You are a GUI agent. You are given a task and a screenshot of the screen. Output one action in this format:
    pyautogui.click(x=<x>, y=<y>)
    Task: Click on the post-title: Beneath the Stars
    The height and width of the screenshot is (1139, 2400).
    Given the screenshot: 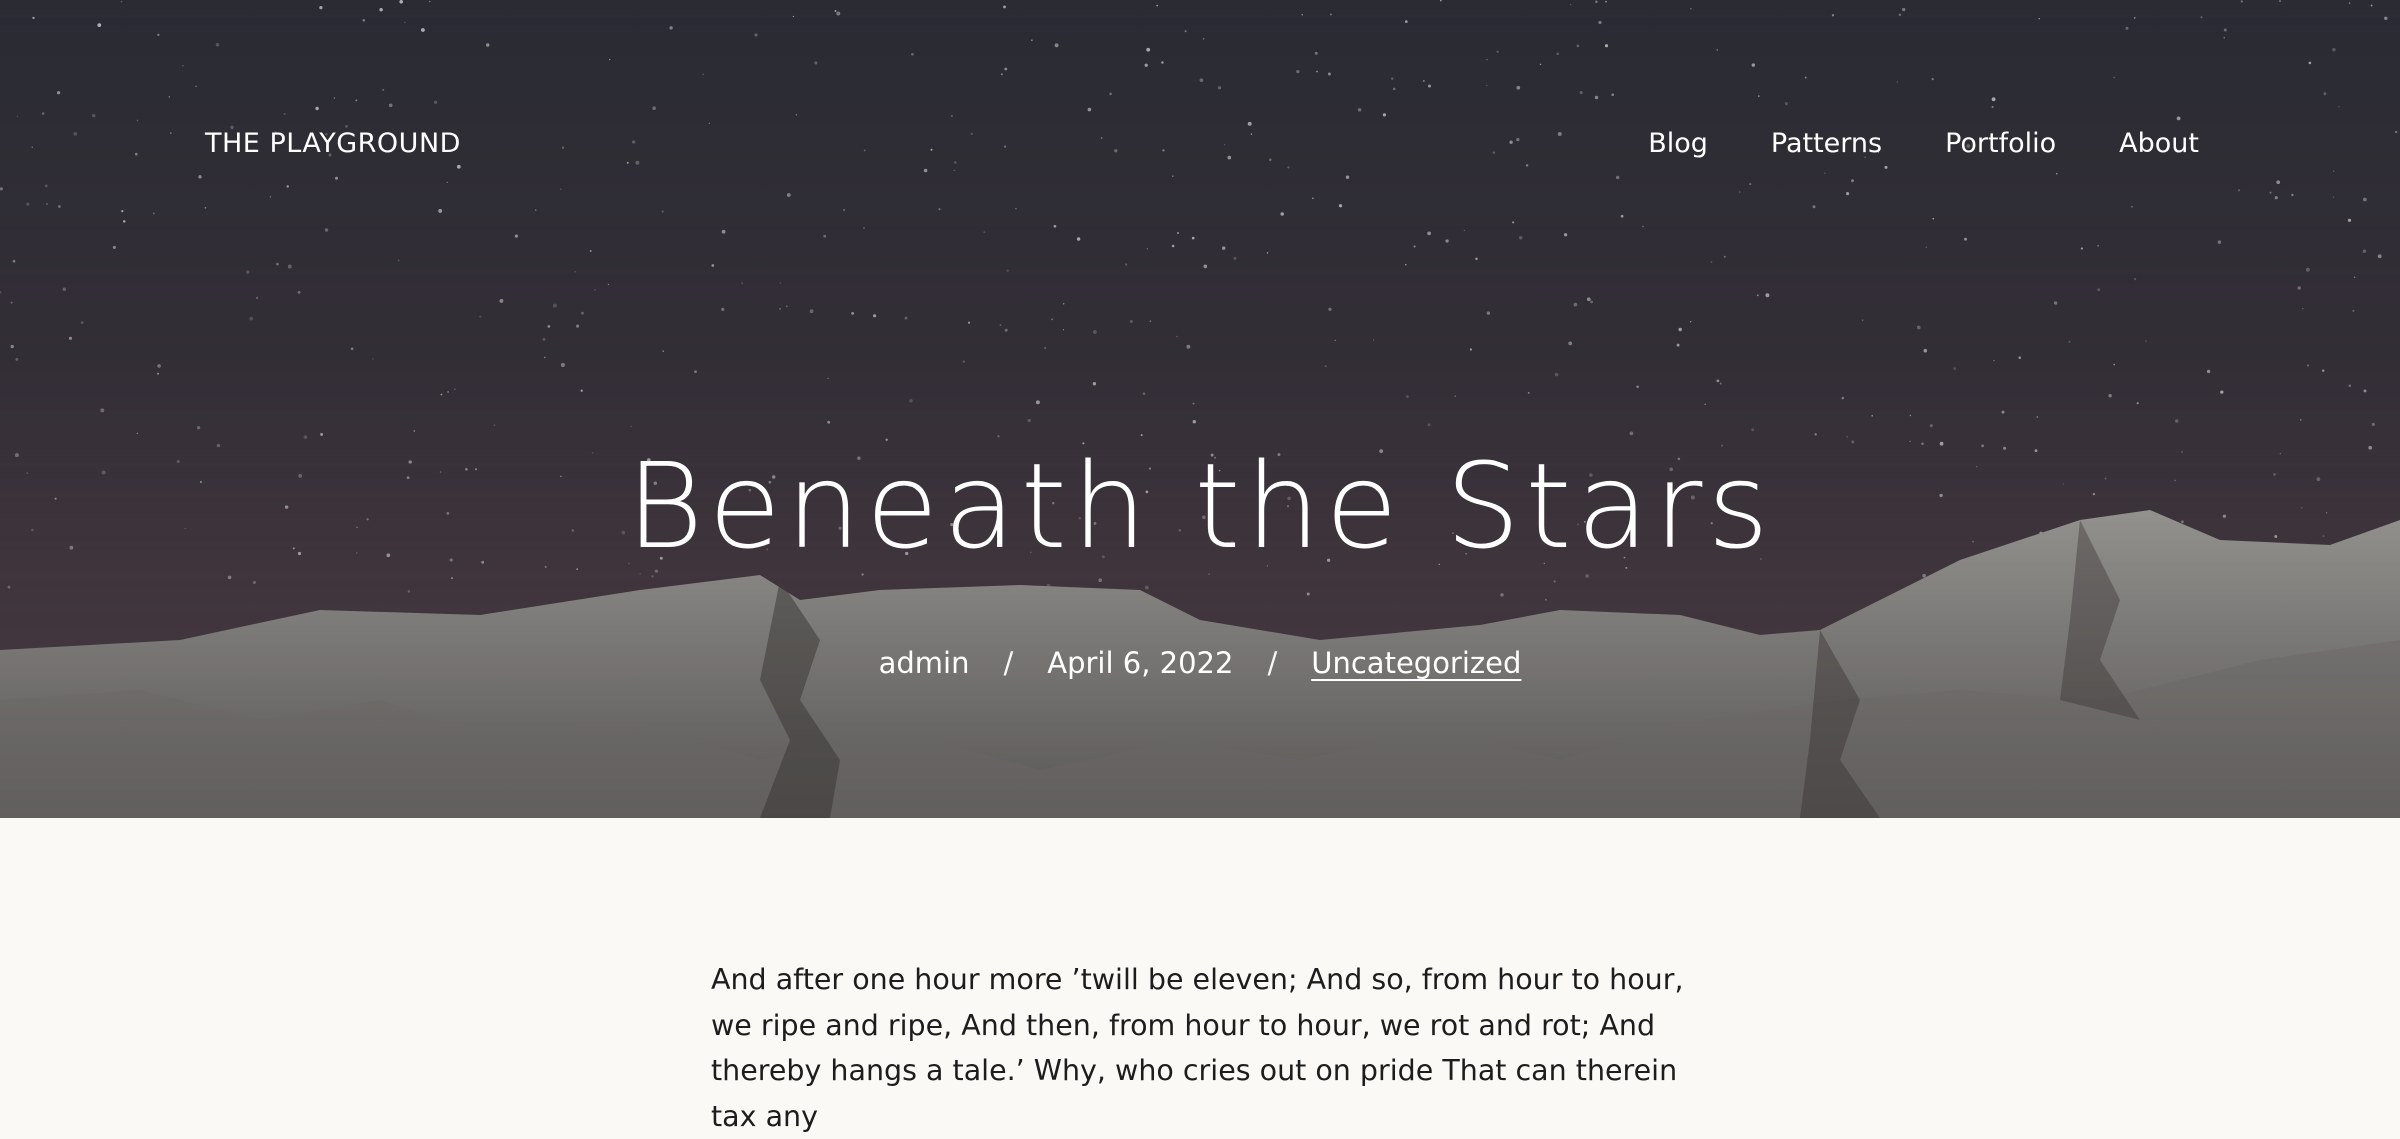 What is the action you would take?
    pyautogui.click(x=1200, y=506)
    